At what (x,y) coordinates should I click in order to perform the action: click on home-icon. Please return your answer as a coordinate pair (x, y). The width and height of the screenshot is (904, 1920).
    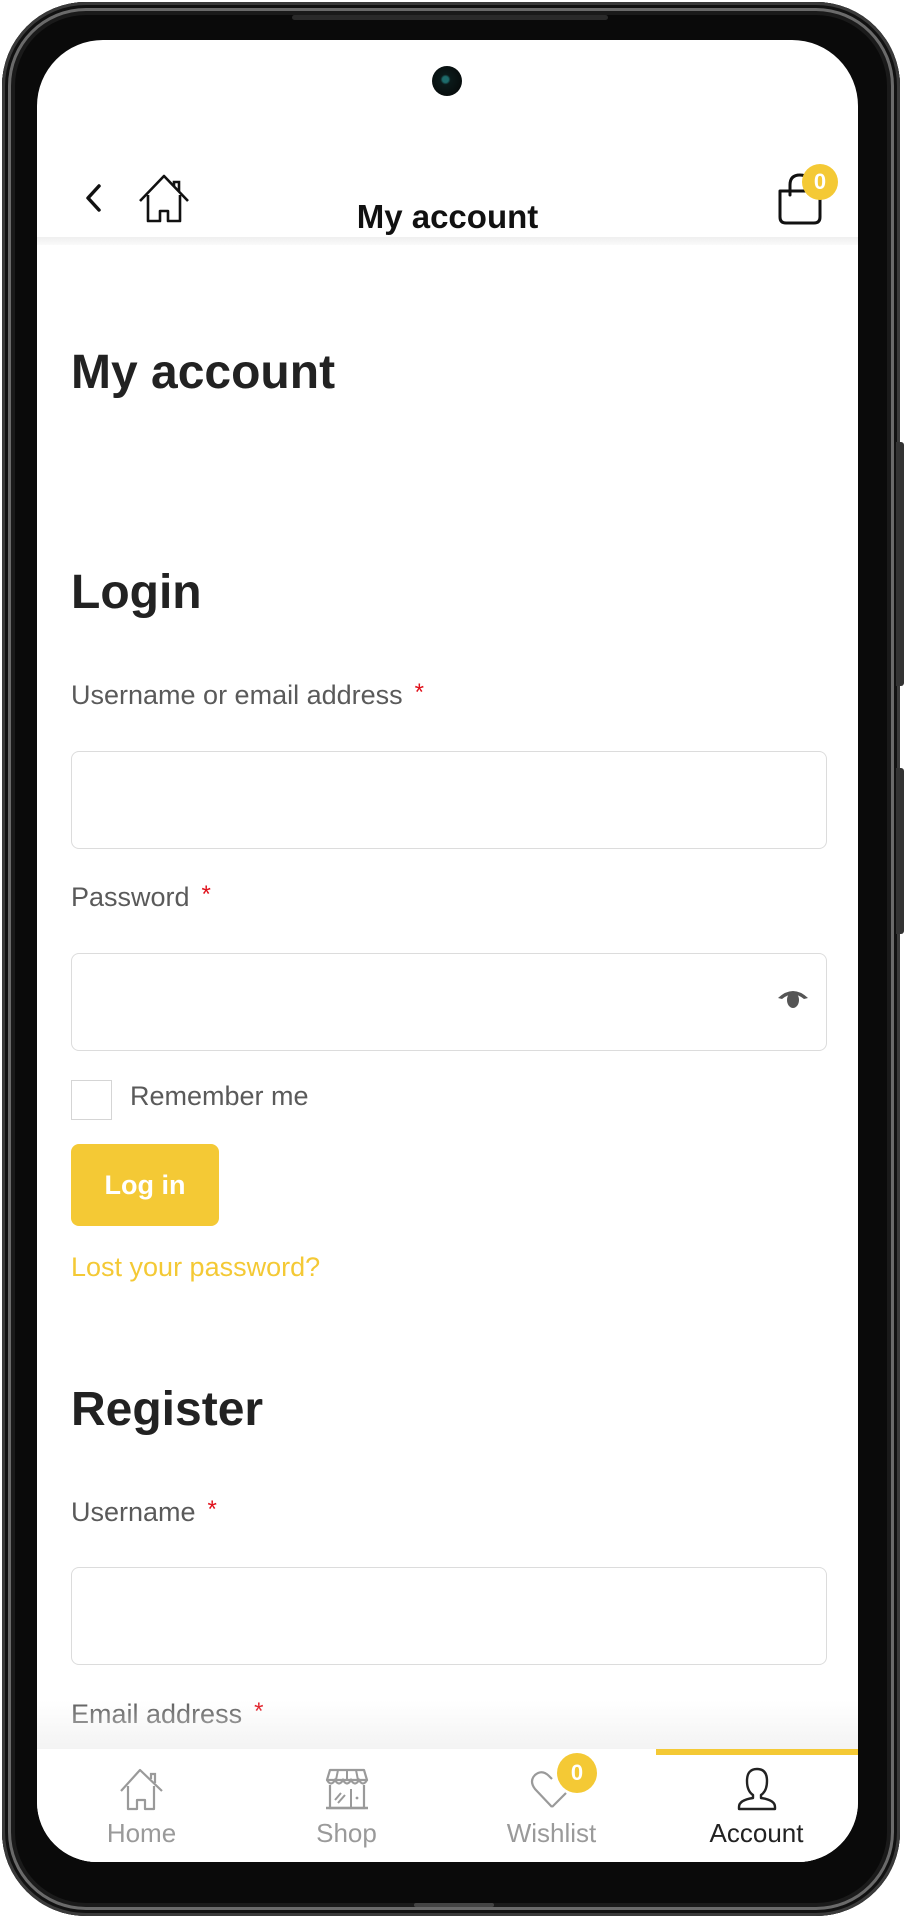
    Looking at the image, I should click on (141, 1789).